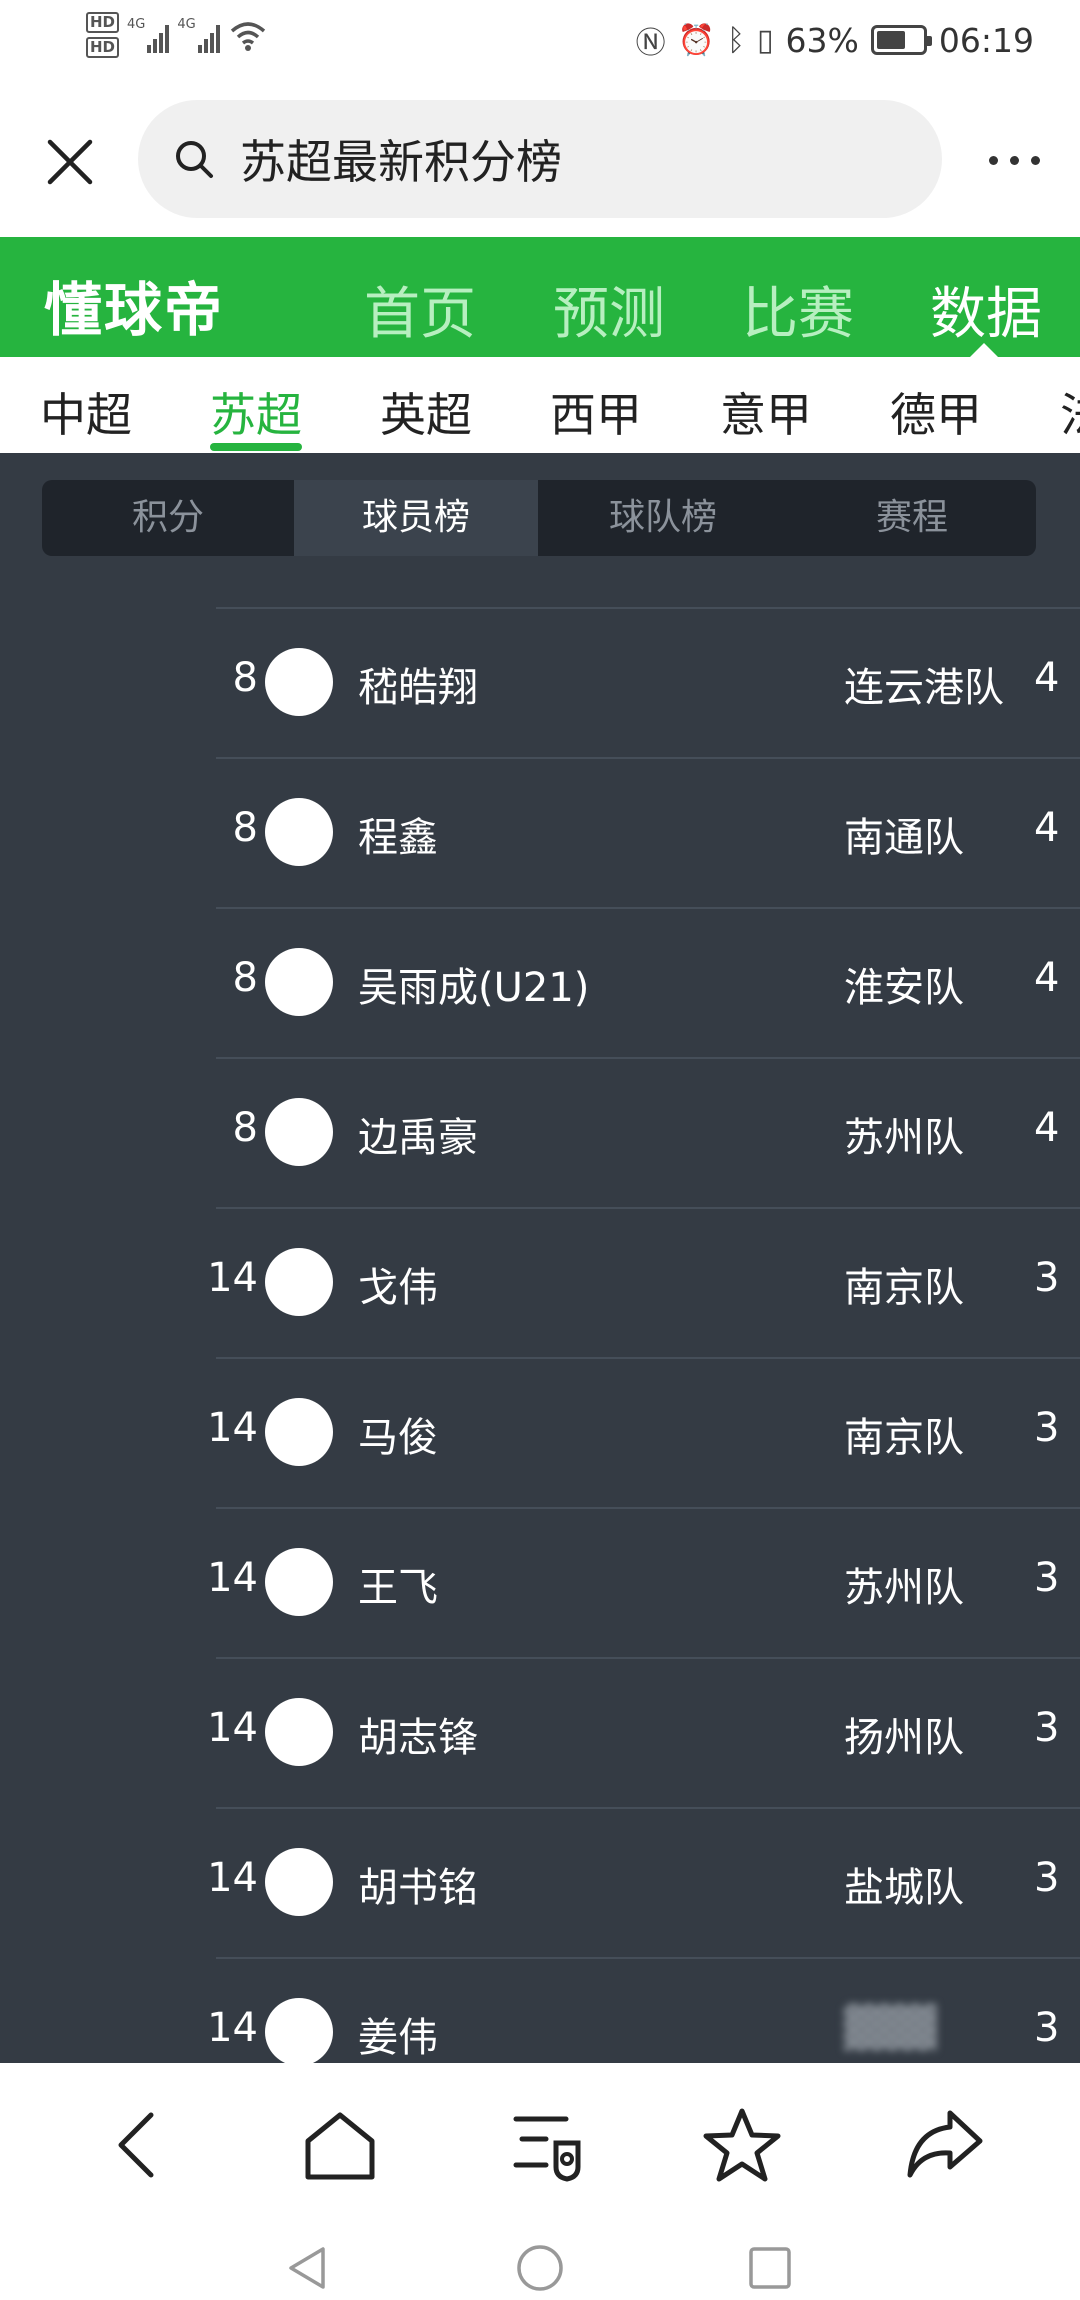 This screenshot has width=1080, height=2300. Describe the element at coordinates (1014, 160) in the screenshot. I see `more-options-icon` at that location.